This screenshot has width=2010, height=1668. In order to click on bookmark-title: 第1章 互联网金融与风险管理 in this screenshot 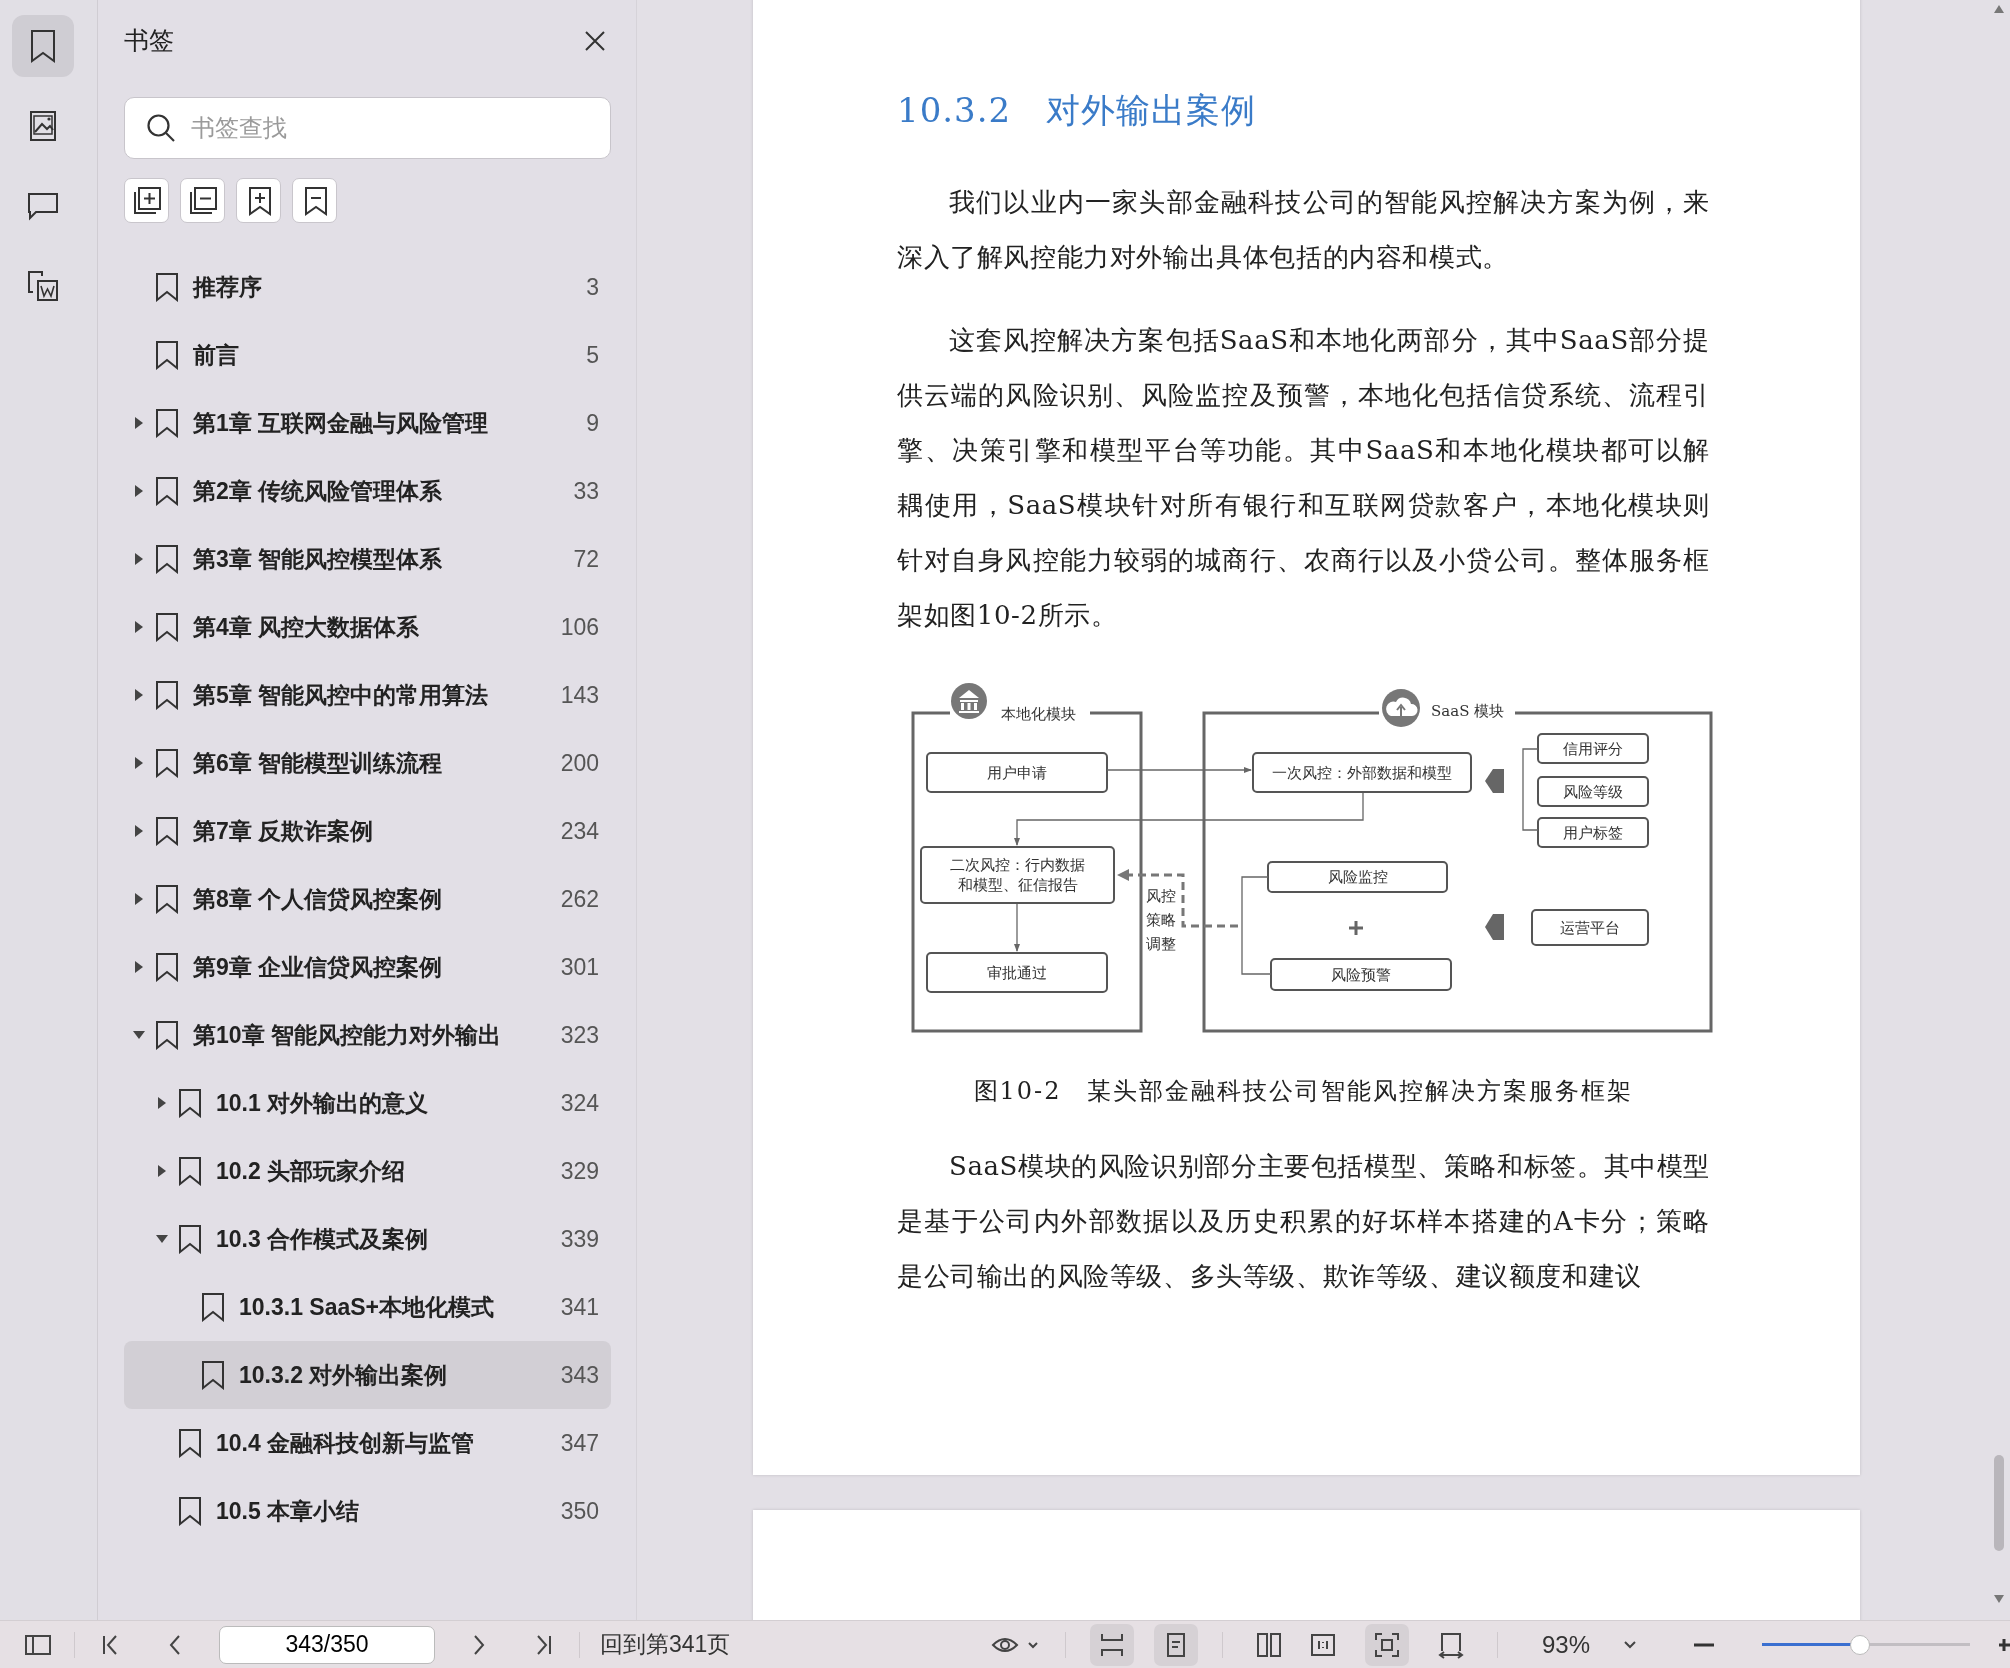, I will do `click(341, 423)`.